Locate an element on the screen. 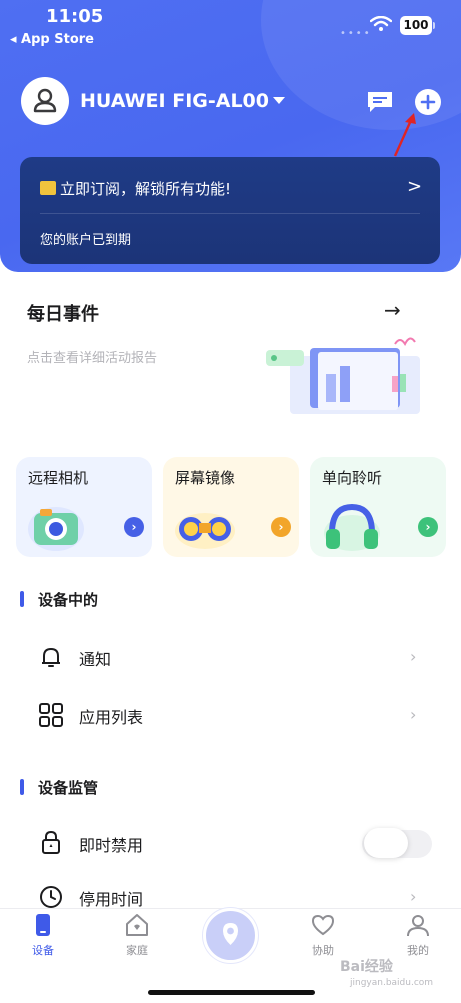  device-icon is located at coordinates (43, 925).